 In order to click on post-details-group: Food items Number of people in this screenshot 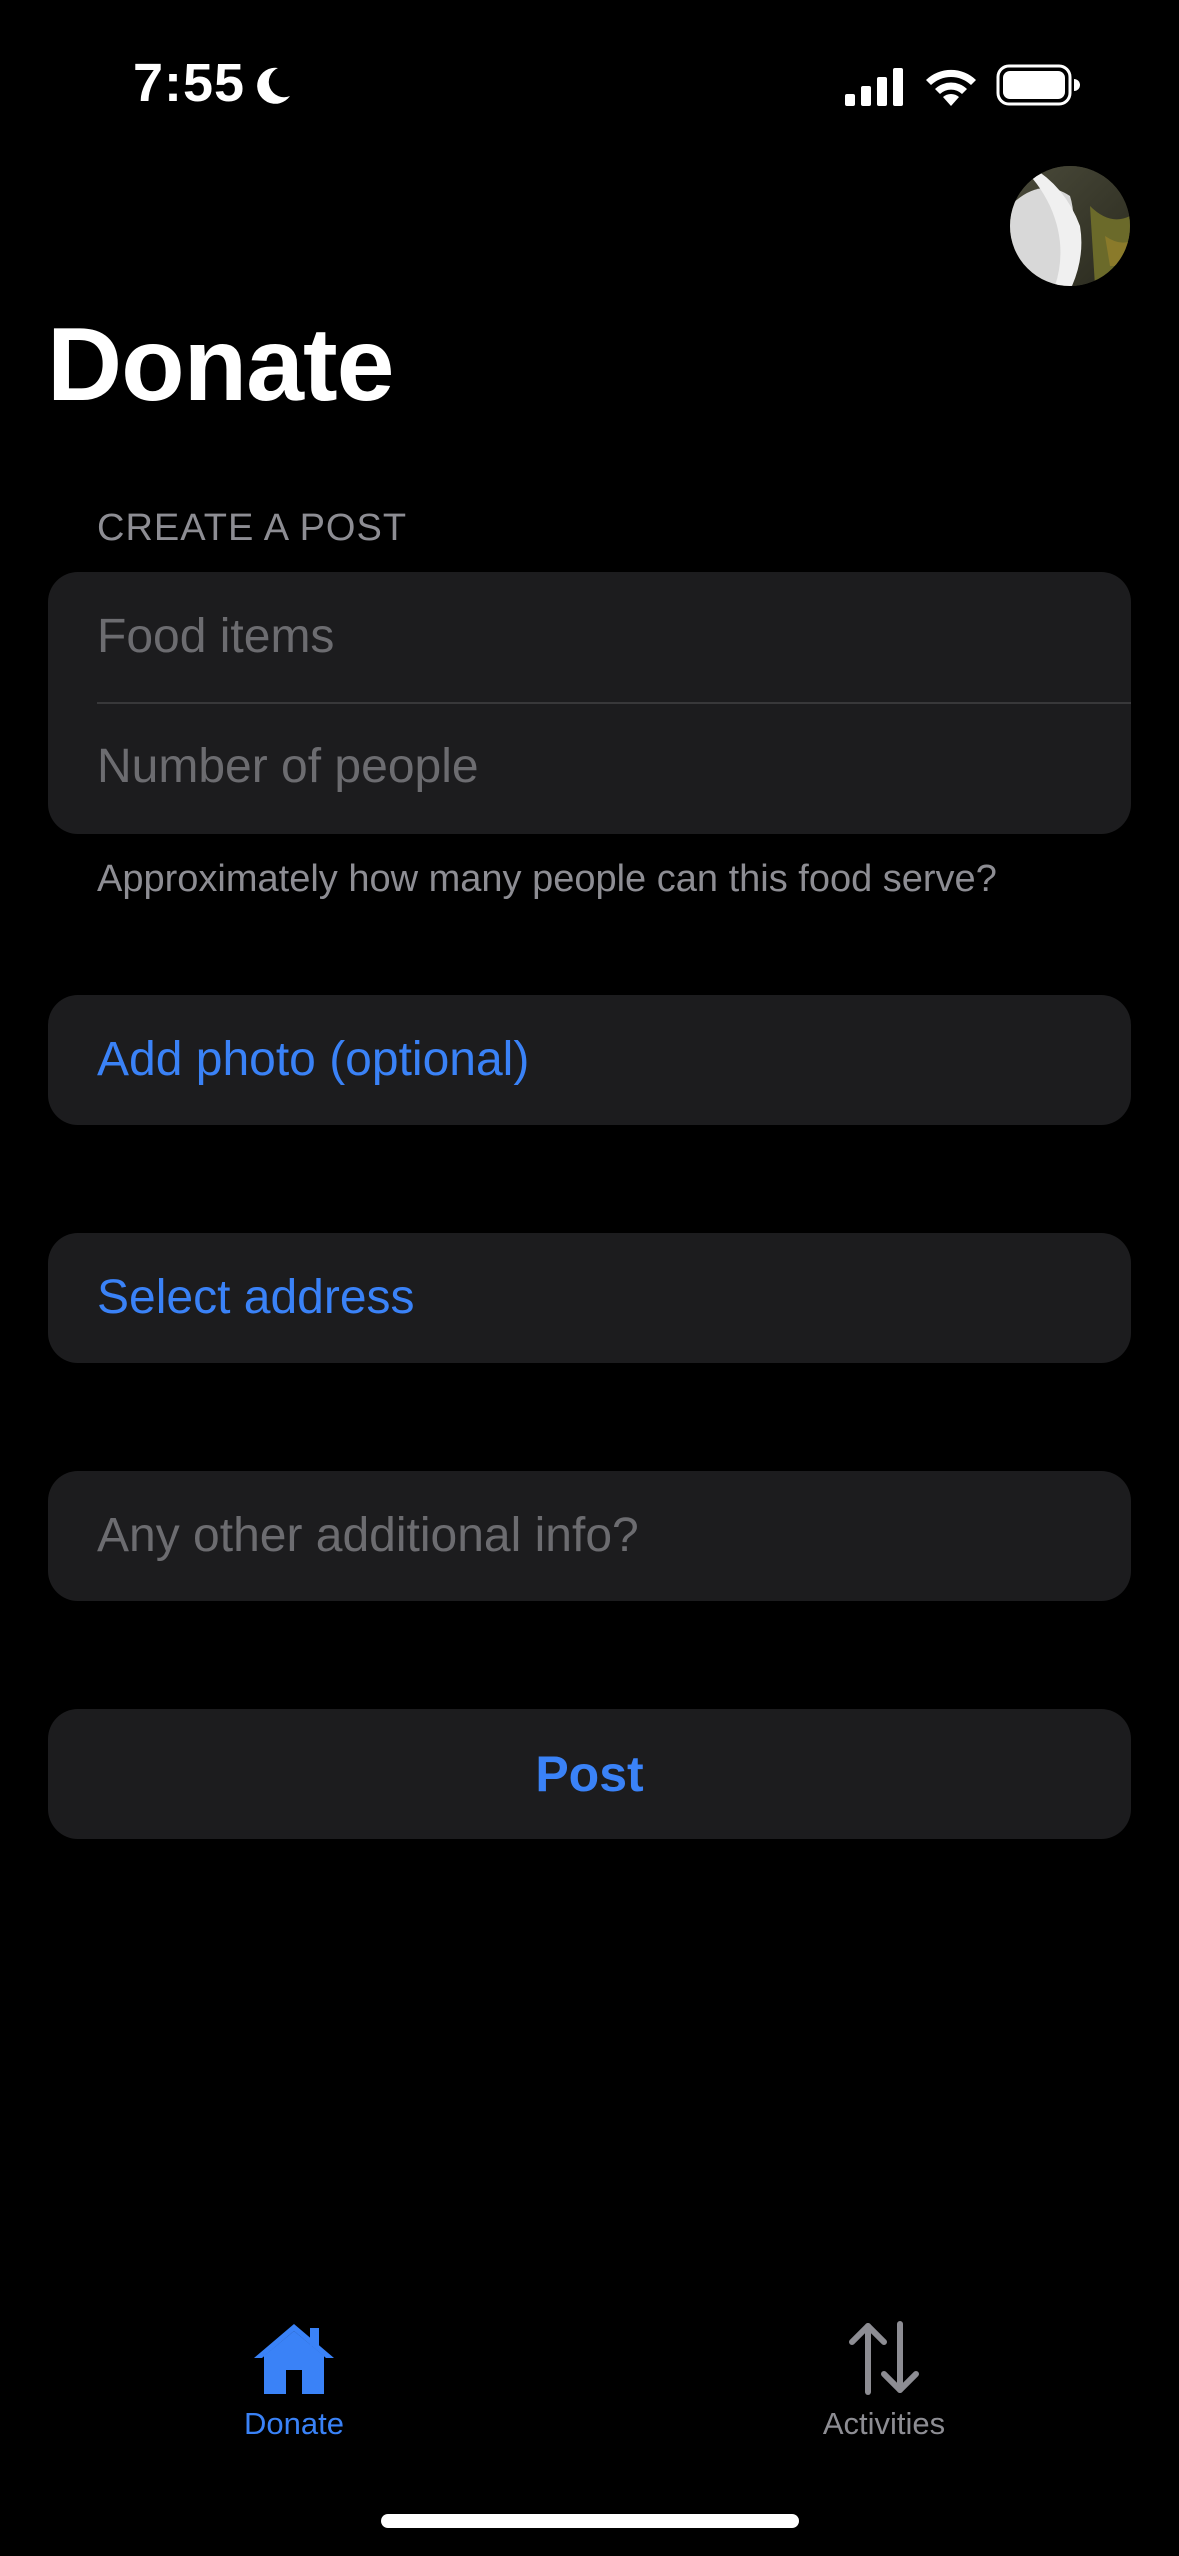, I will do `click(589, 703)`.